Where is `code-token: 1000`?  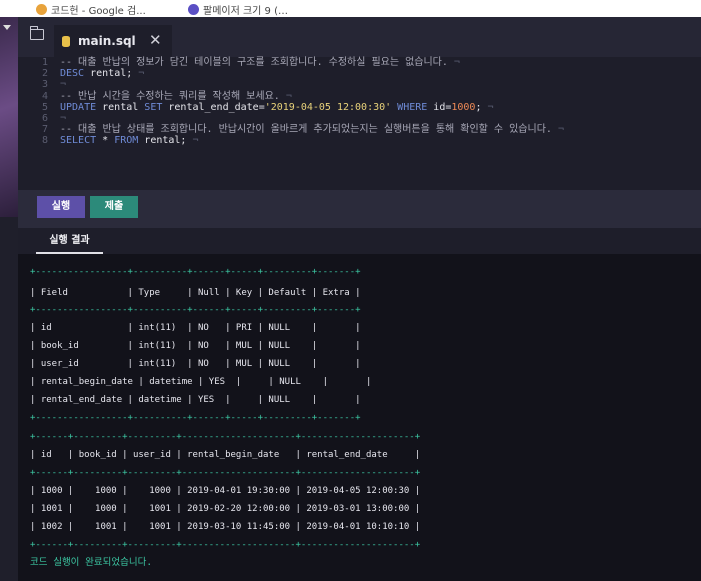
code-token: 1000 is located at coordinates (463, 107).